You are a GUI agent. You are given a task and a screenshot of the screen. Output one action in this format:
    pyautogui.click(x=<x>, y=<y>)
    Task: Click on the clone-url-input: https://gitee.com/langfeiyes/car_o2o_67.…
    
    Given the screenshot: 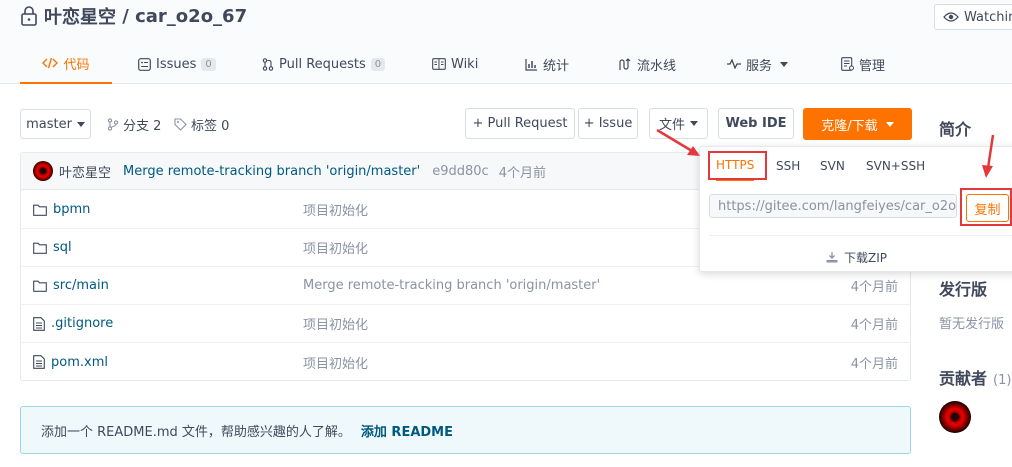 What is the action you would take?
    pyautogui.click(x=833, y=206)
    